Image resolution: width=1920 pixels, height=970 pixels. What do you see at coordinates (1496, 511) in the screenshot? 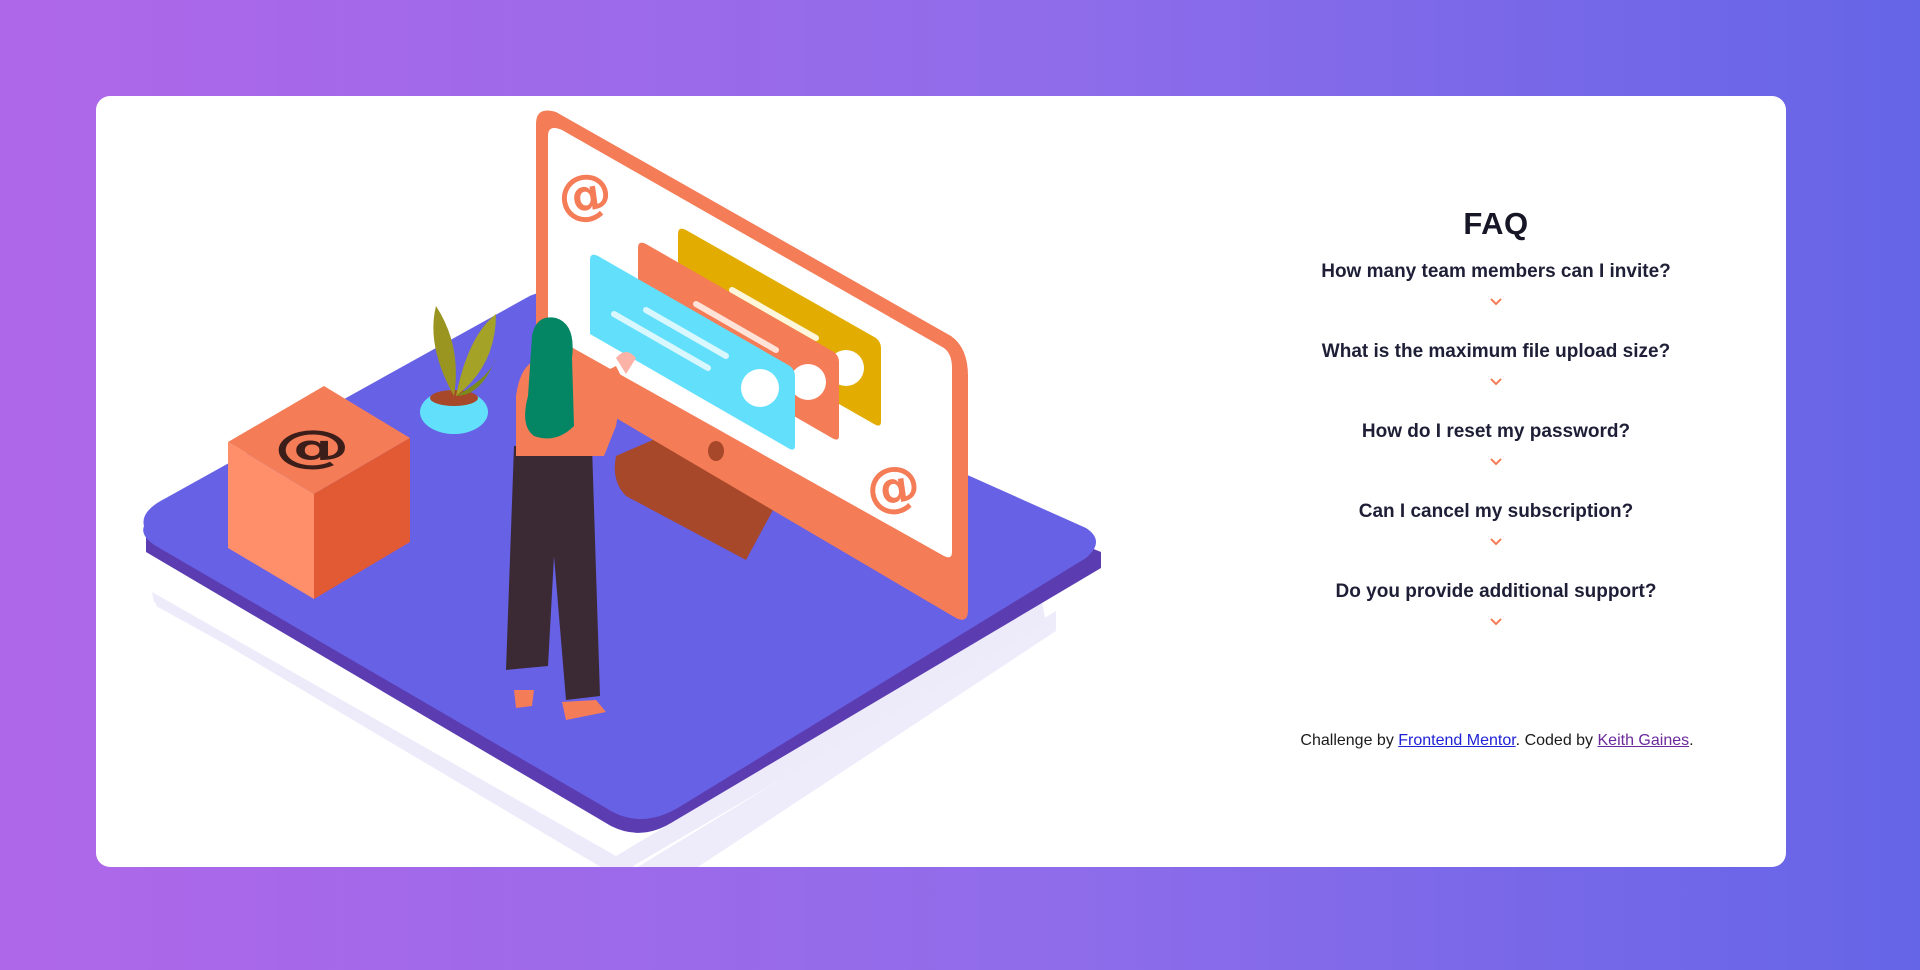
I see `faq-question: Can I cancel my subscription?` at bounding box center [1496, 511].